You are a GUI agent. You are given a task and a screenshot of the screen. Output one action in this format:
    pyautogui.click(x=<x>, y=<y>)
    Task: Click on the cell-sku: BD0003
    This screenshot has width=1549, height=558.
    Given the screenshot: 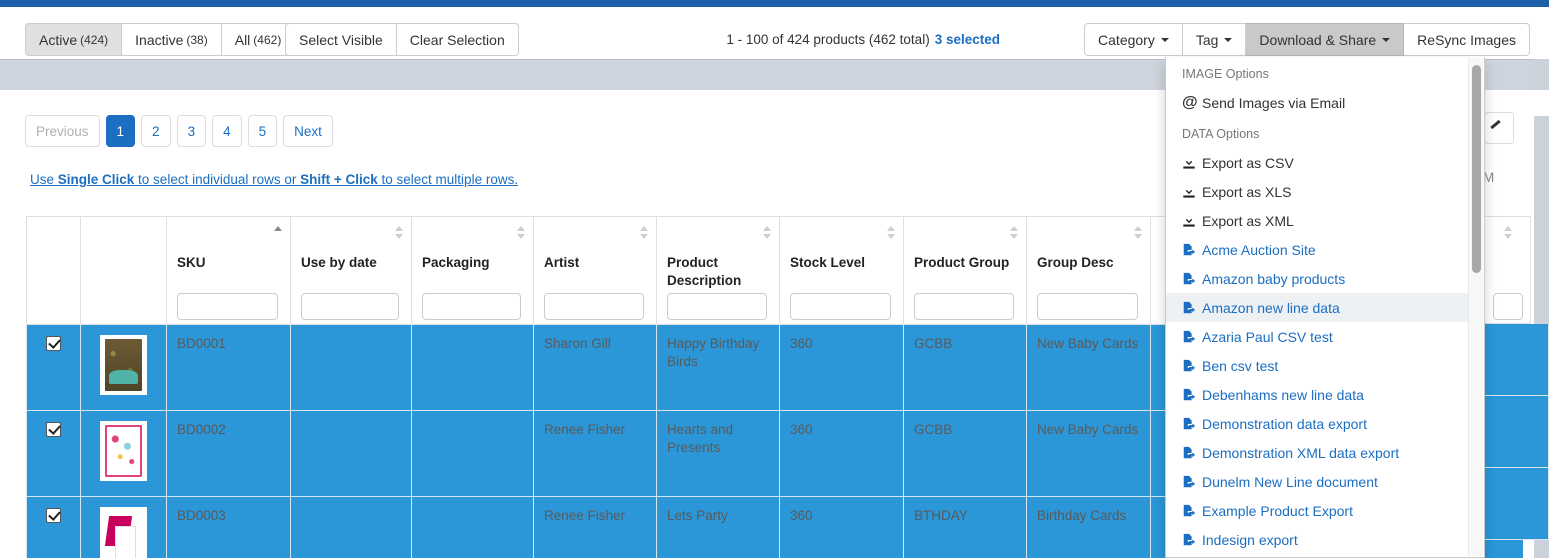 What is the action you would take?
    pyautogui.click(x=228, y=527)
    